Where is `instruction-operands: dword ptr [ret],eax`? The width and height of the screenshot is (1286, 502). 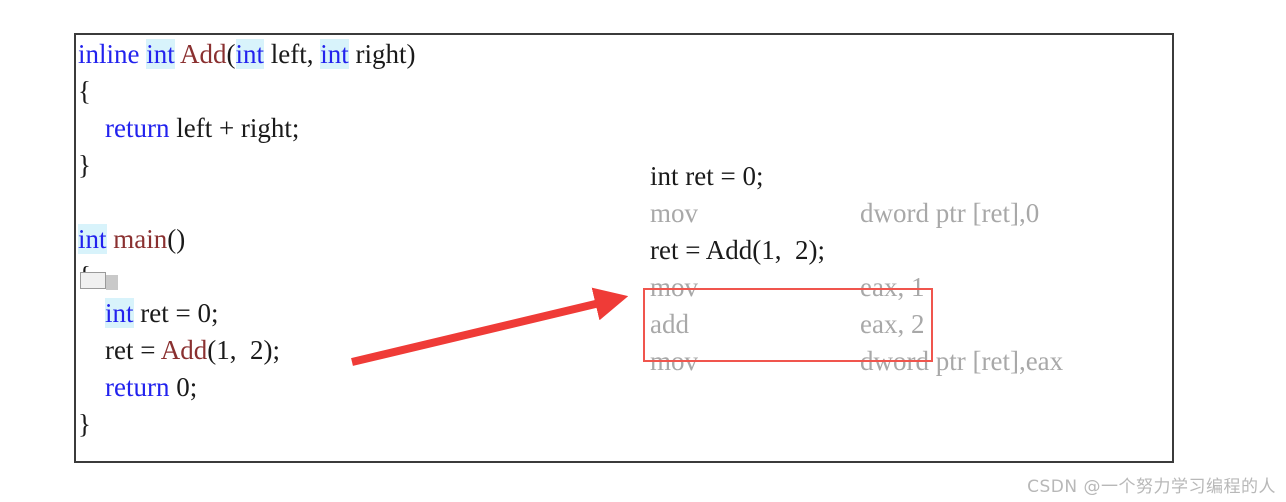
instruction-operands: dword ptr [ret],eax is located at coordinates (962, 361).